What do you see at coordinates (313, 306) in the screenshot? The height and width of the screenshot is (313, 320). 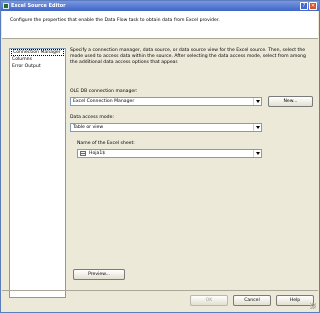 I see `resize-grip-icon` at bounding box center [313, 306].